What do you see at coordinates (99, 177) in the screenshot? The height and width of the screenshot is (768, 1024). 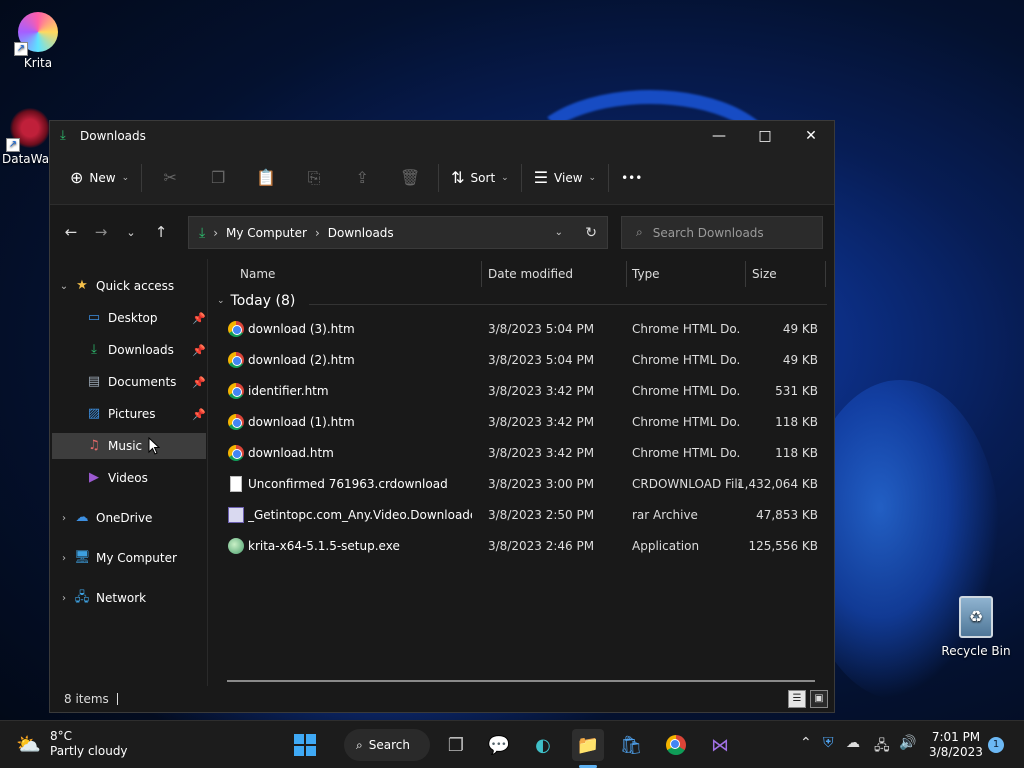 I see `new-button: ⊕ New ⌄` at bounding box center [99, 177].